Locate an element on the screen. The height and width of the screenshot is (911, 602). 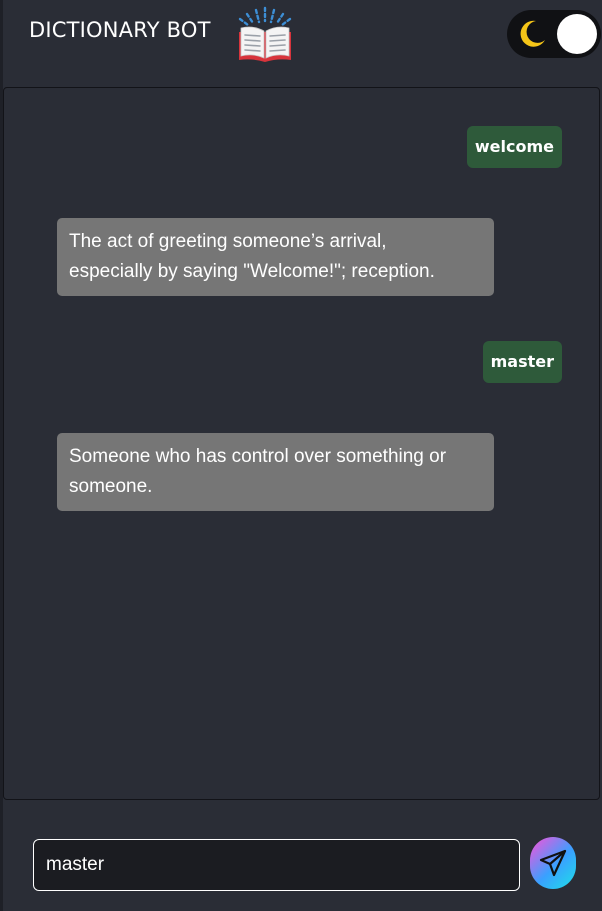
send-button is located at coordinates (553, 863).